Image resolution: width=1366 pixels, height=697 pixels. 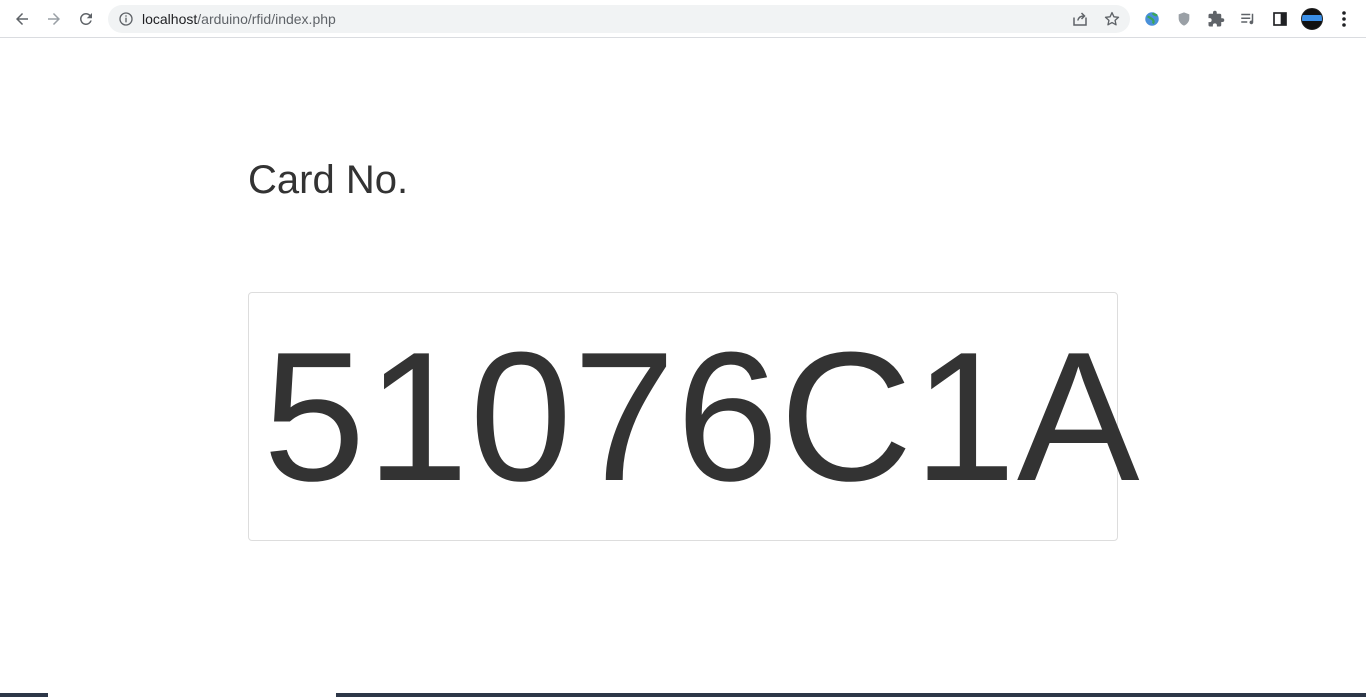 I want to click on arrow-right-icon, so click(x=54, y=19).